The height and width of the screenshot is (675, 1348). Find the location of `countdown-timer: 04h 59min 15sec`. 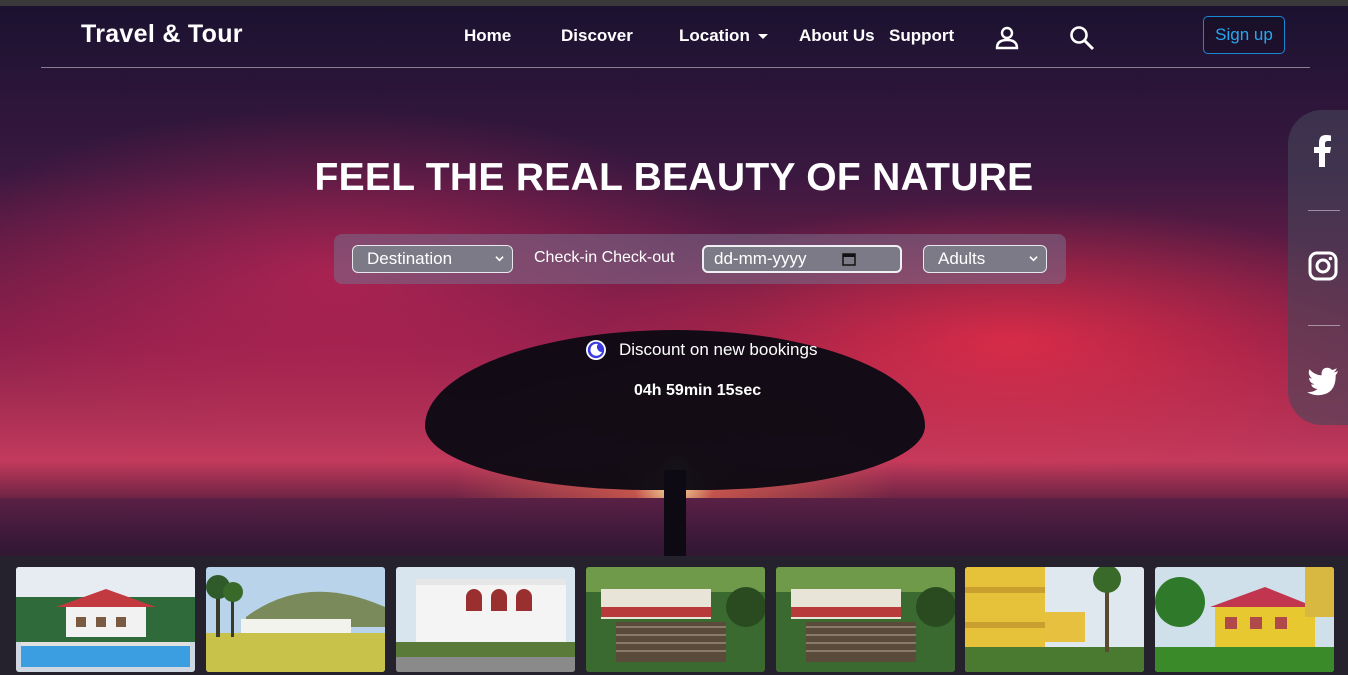

countdown-timer: 04h 59min 15sec is located at coordinates (698, 390).